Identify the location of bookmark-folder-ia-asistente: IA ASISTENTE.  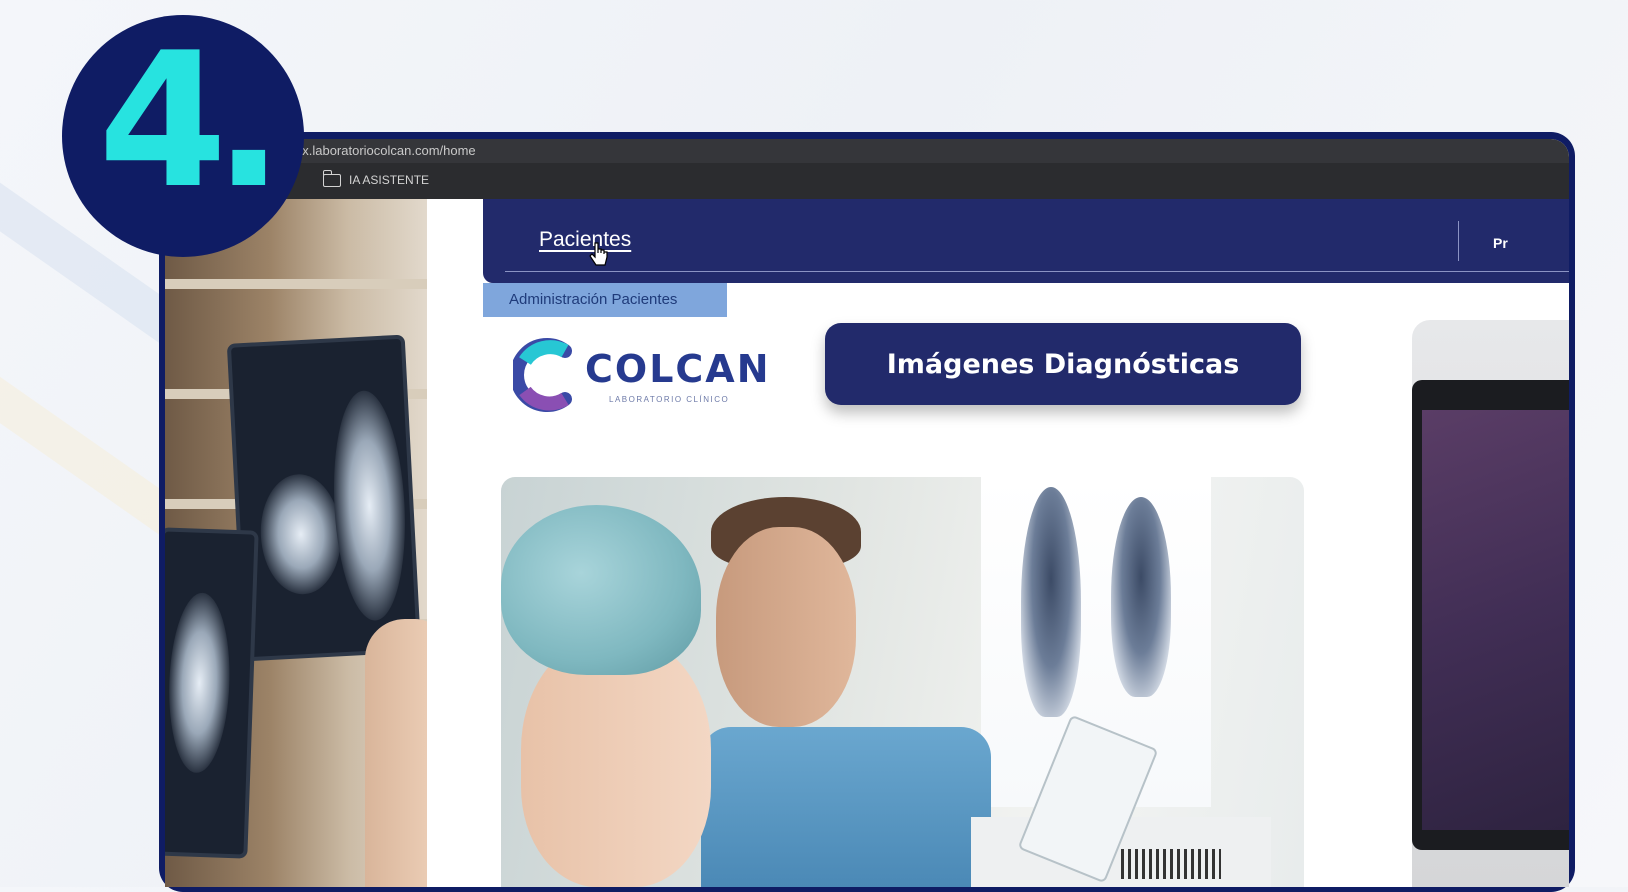
(376, 178).